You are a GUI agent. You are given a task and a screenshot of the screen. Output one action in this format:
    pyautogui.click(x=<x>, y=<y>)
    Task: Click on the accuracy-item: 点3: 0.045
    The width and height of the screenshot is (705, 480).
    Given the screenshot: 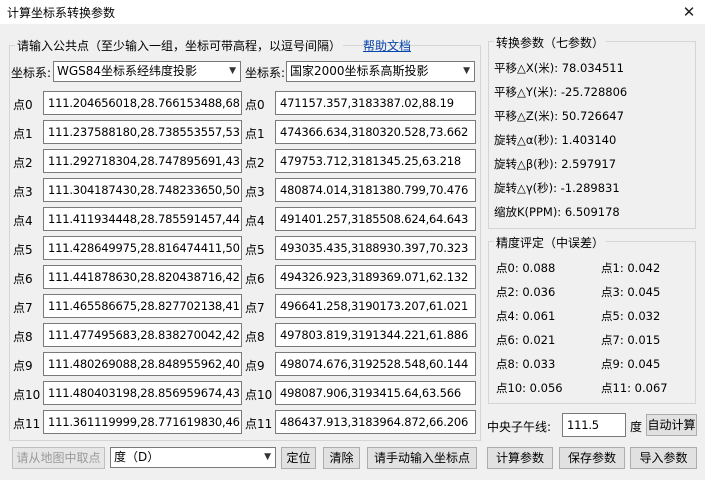 What is the action you would take?
    pyautogui.click(x=630, y=292)
    